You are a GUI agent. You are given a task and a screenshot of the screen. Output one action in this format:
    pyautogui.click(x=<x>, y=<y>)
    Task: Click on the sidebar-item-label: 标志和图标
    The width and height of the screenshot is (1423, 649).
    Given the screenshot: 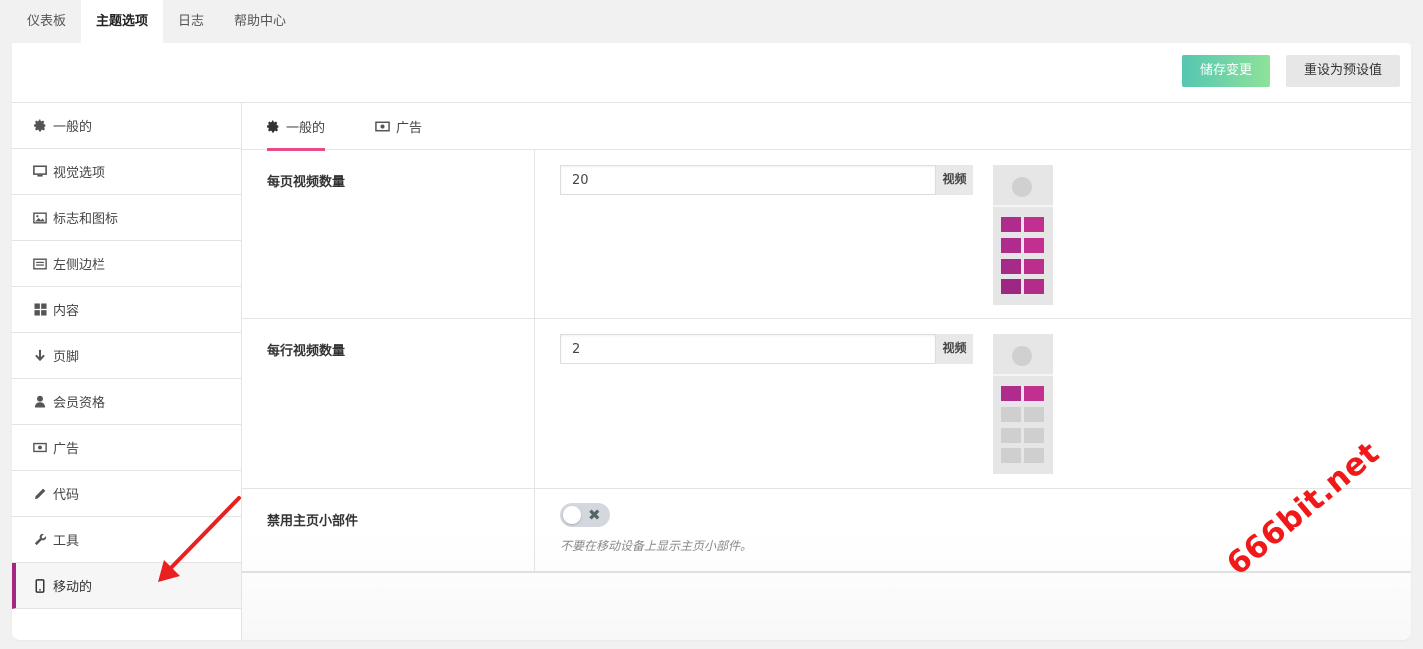 What is the action you would take?
    pyautogui.click(x=86, y=219)
    